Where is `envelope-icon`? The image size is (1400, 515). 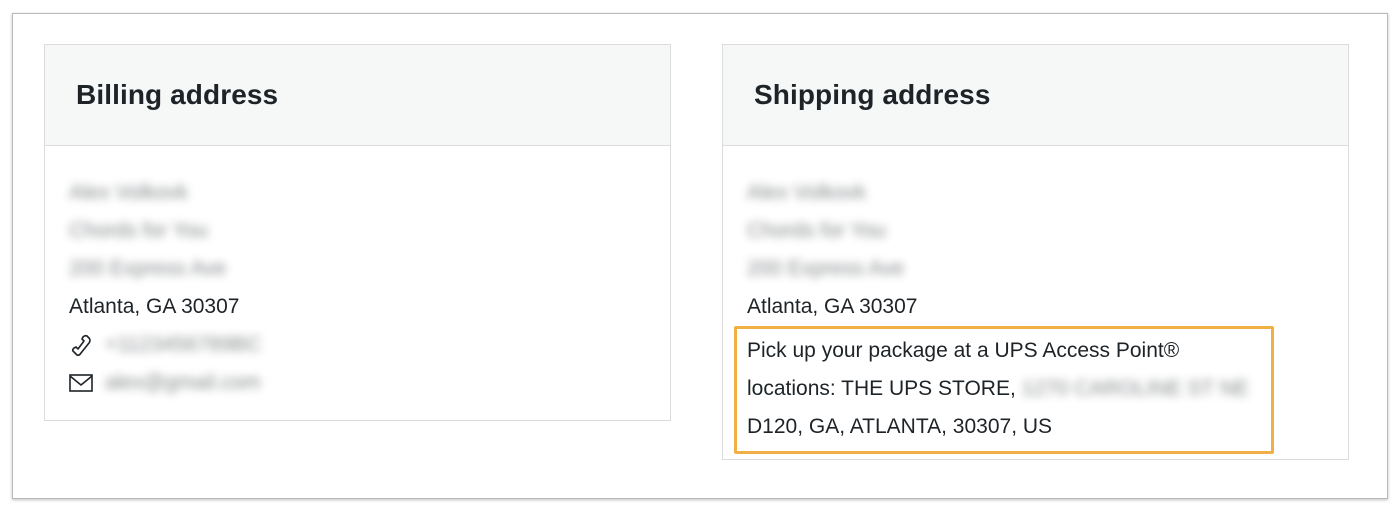 envelope-icon is located at coordinates (82, 383).